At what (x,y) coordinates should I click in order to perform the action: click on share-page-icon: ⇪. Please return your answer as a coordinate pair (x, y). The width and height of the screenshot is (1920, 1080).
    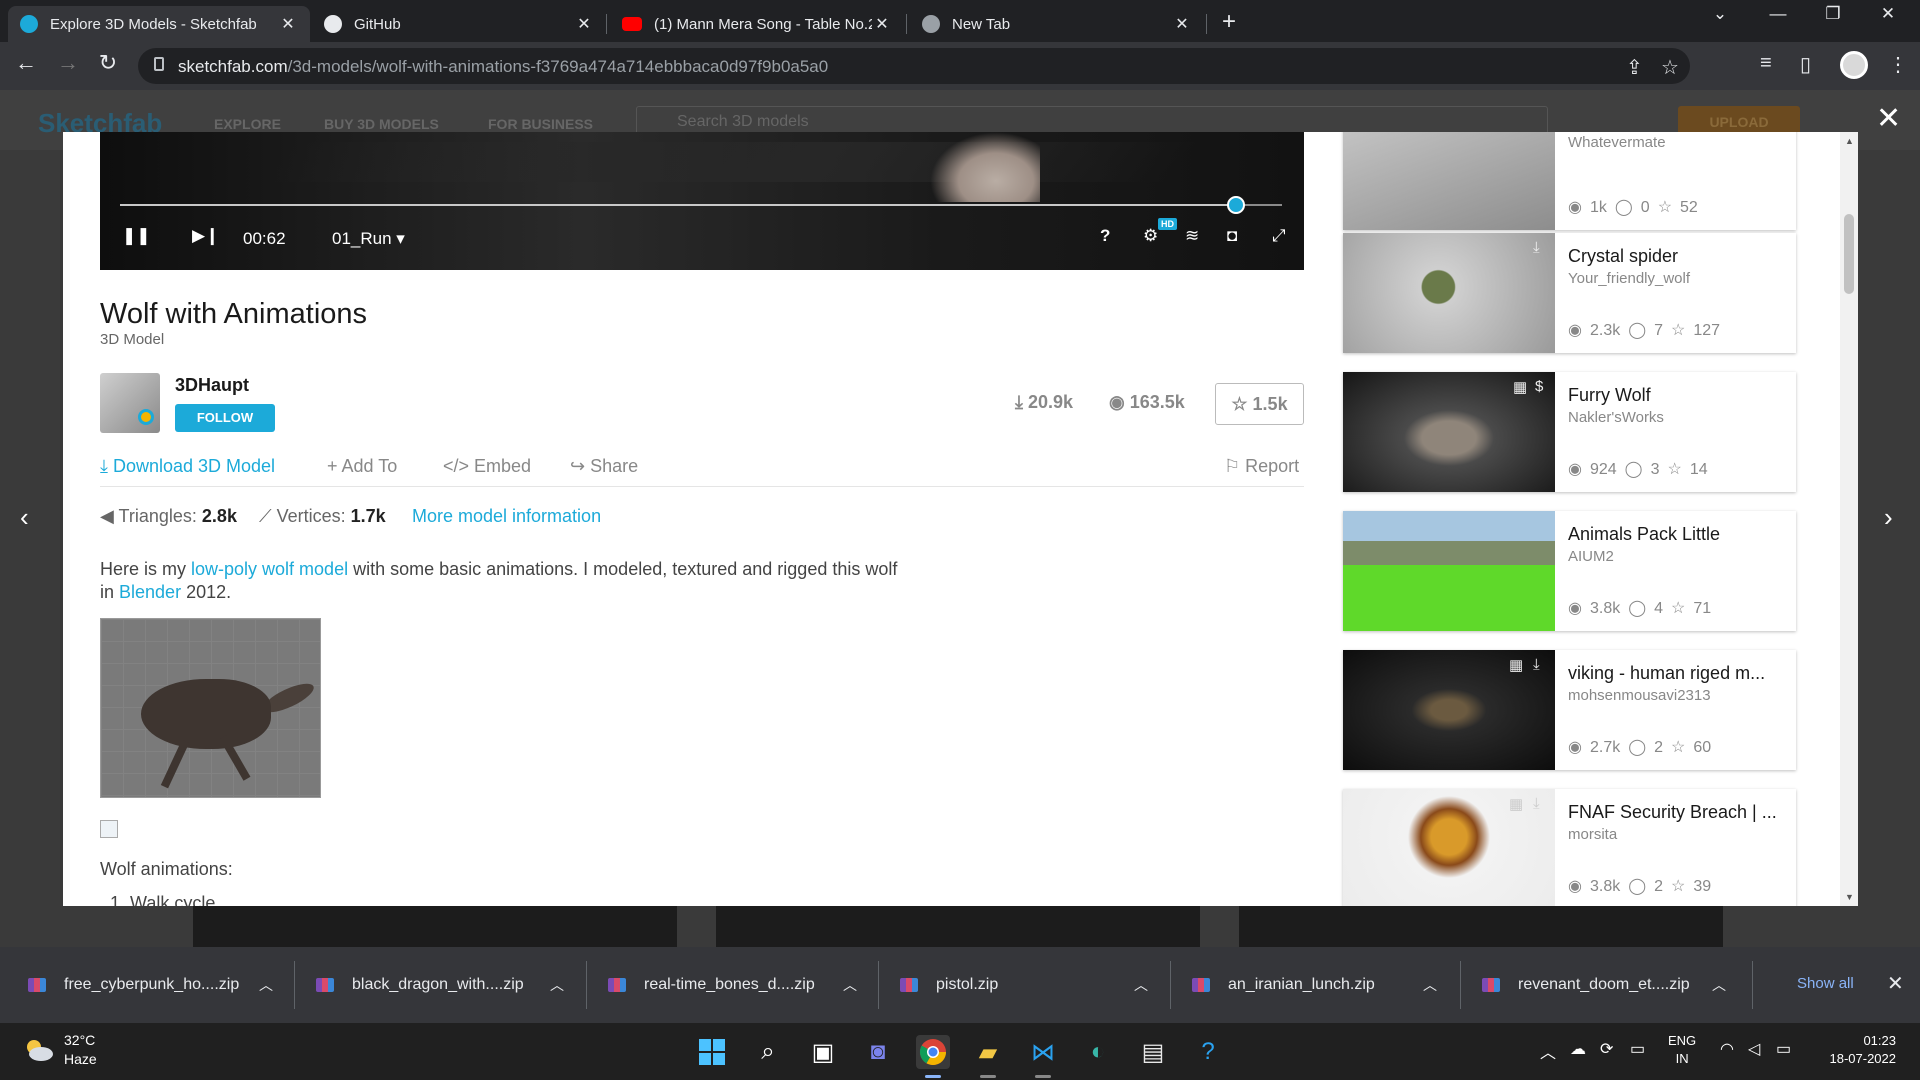
    Looking at the image, I should click on (1634, 67).